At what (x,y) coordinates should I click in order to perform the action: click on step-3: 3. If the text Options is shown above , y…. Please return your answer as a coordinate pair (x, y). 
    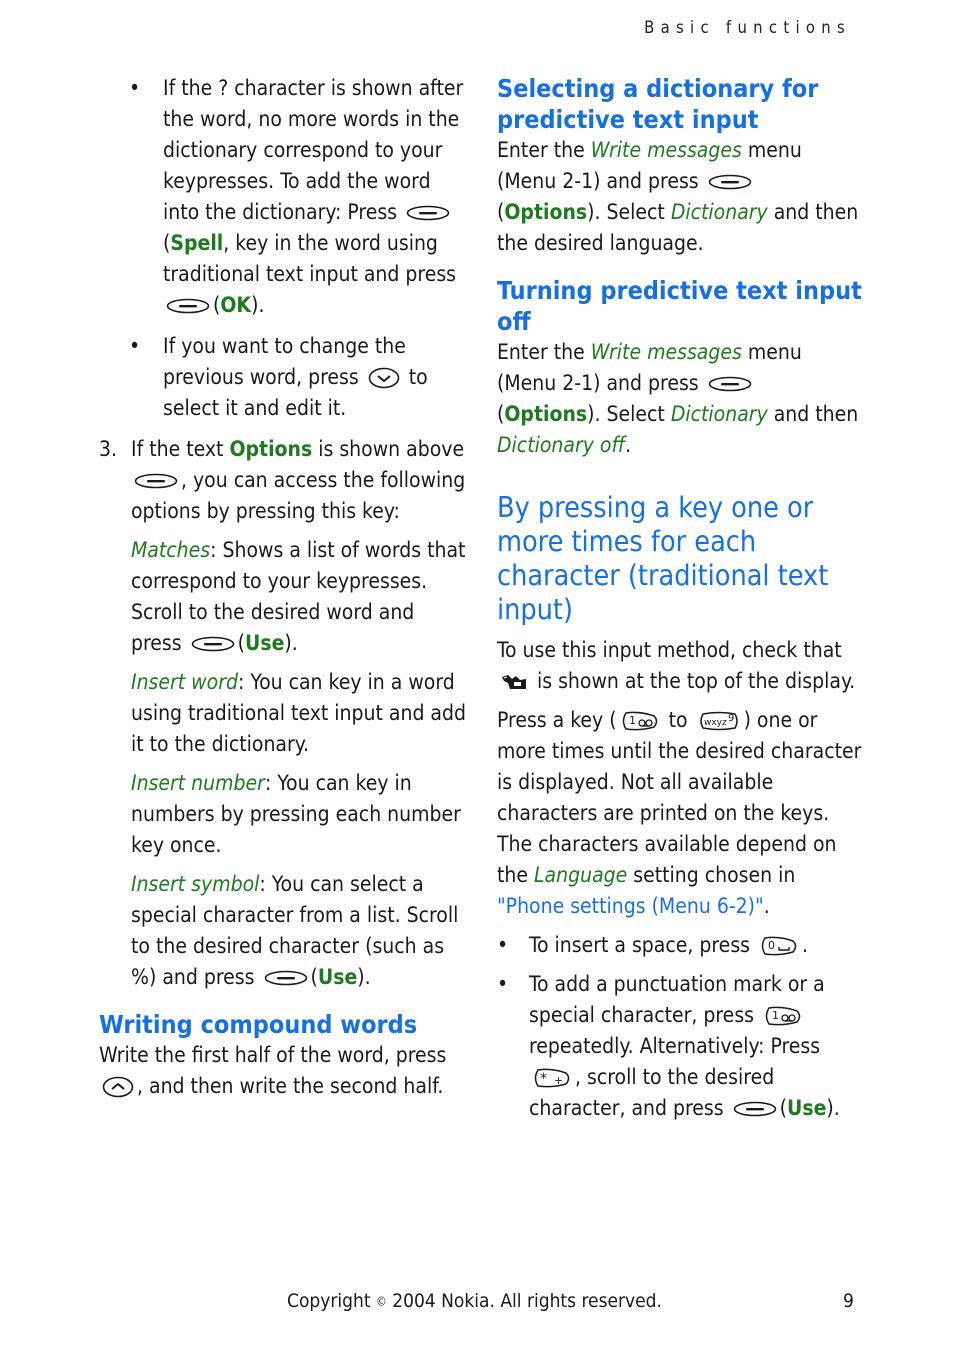
    Looking at the image, I should click on (282, 480).